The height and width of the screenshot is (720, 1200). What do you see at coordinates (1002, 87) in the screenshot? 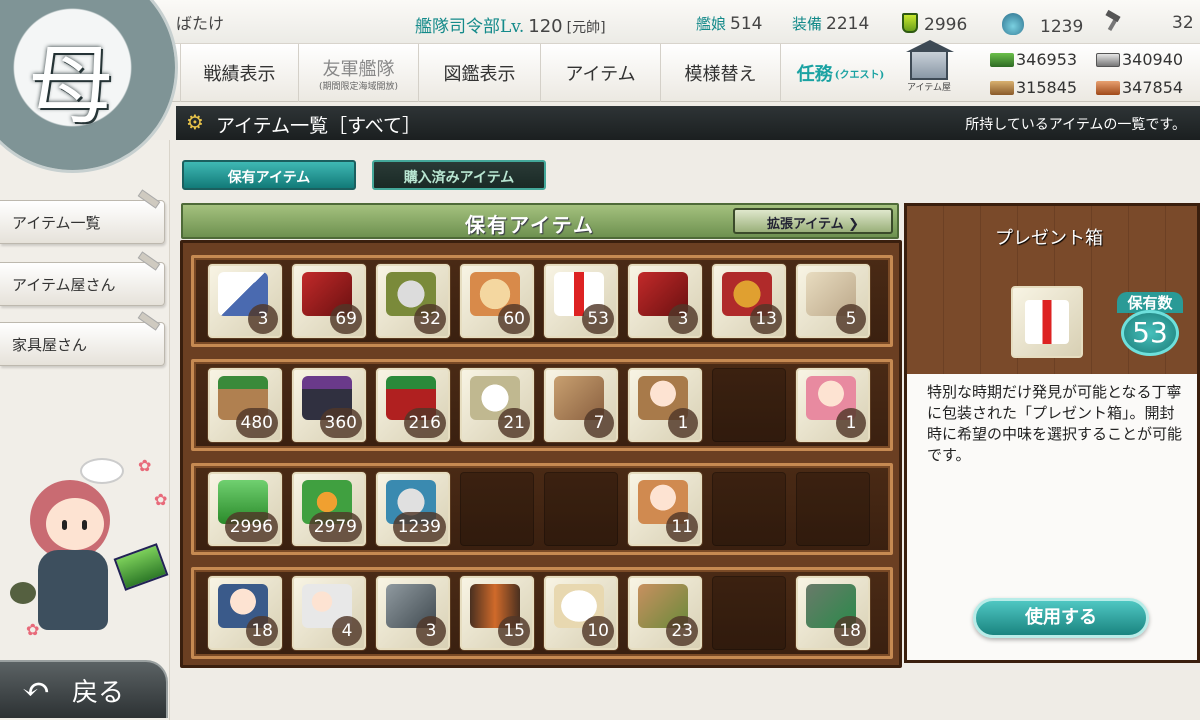
I see `ammo-icon` at bounding box center [1002, 87].